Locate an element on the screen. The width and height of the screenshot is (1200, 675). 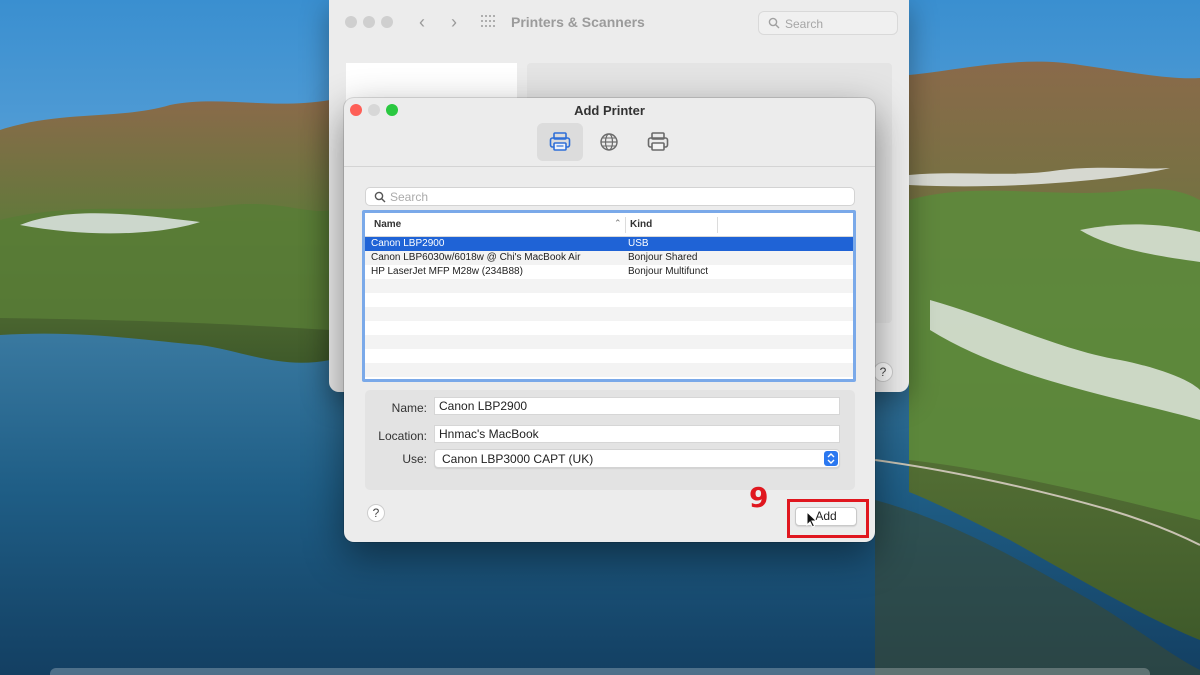
windows-printer-icon is located at coordinates (658, 141).